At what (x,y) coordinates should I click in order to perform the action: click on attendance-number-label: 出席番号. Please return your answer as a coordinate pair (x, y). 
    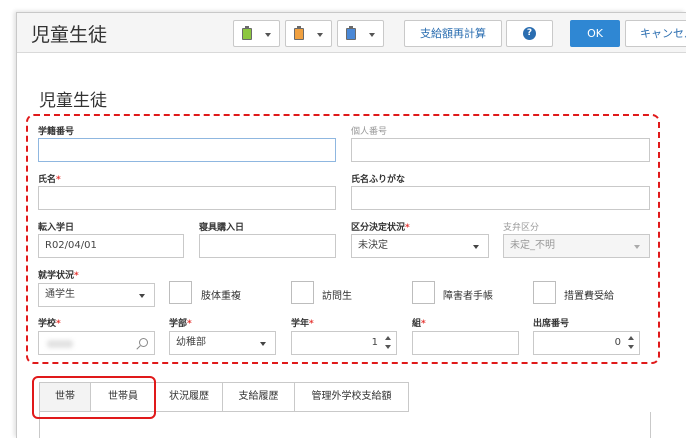
    Looking at the image, I should click on (551, 324).